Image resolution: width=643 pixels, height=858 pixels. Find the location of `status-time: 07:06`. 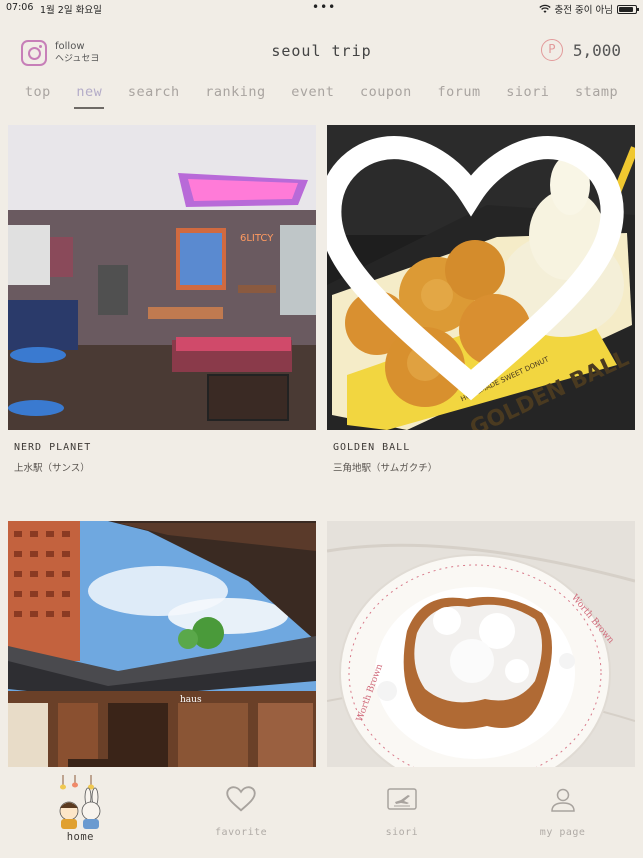

status-time: 07:06 is located at coordinates (20, 7).